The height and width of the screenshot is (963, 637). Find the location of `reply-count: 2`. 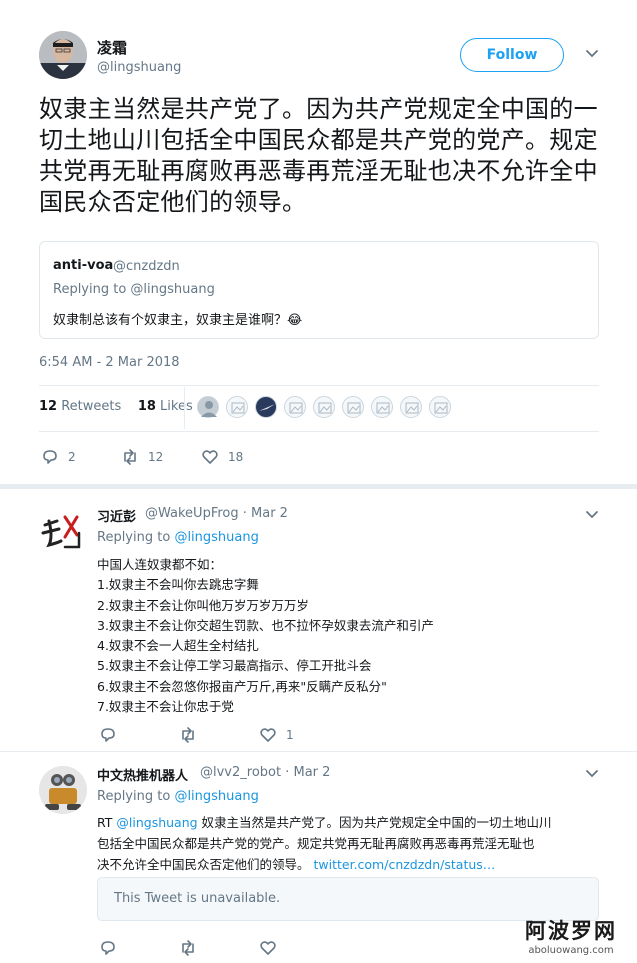

reply-count: 2 is located at coordinates (72, 457).